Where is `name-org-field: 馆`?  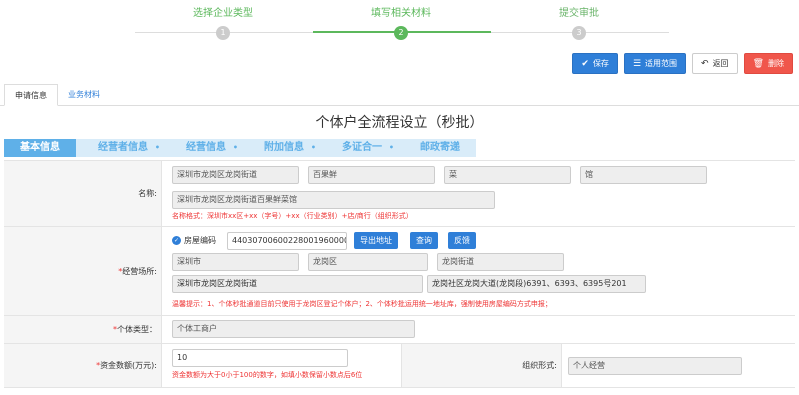 name-org-field: 馆 is located at coordinates (643, 175).